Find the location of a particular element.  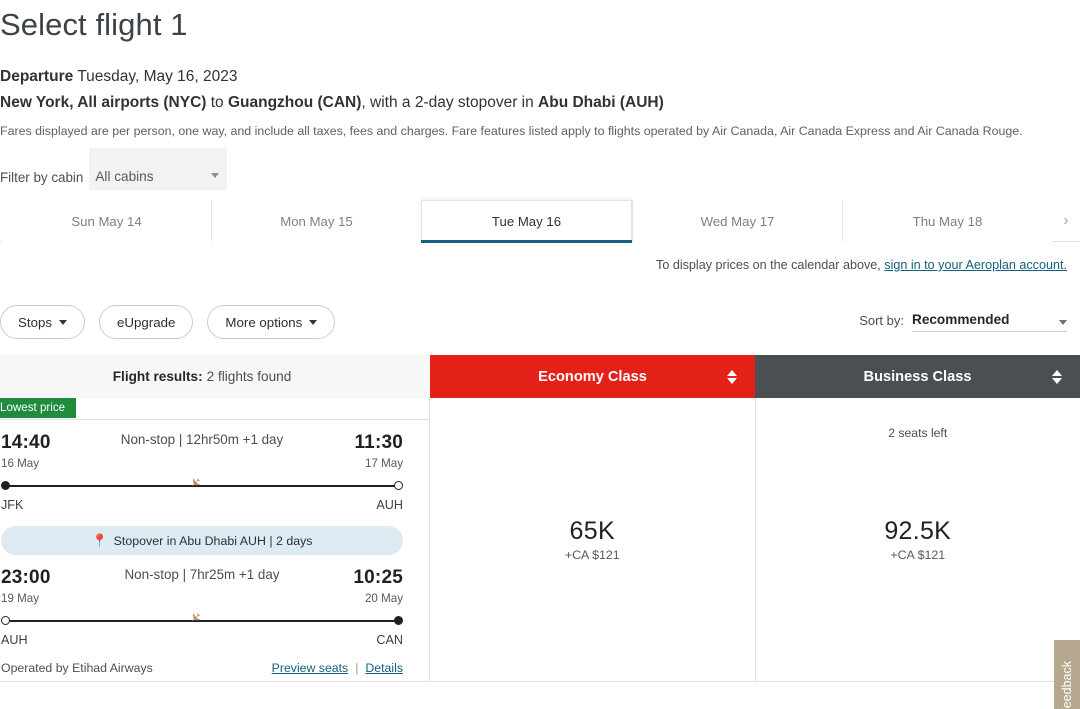

business-fare-cell: 2 seats left 92.5K +CA $121 is located at coordinates (918, 539).